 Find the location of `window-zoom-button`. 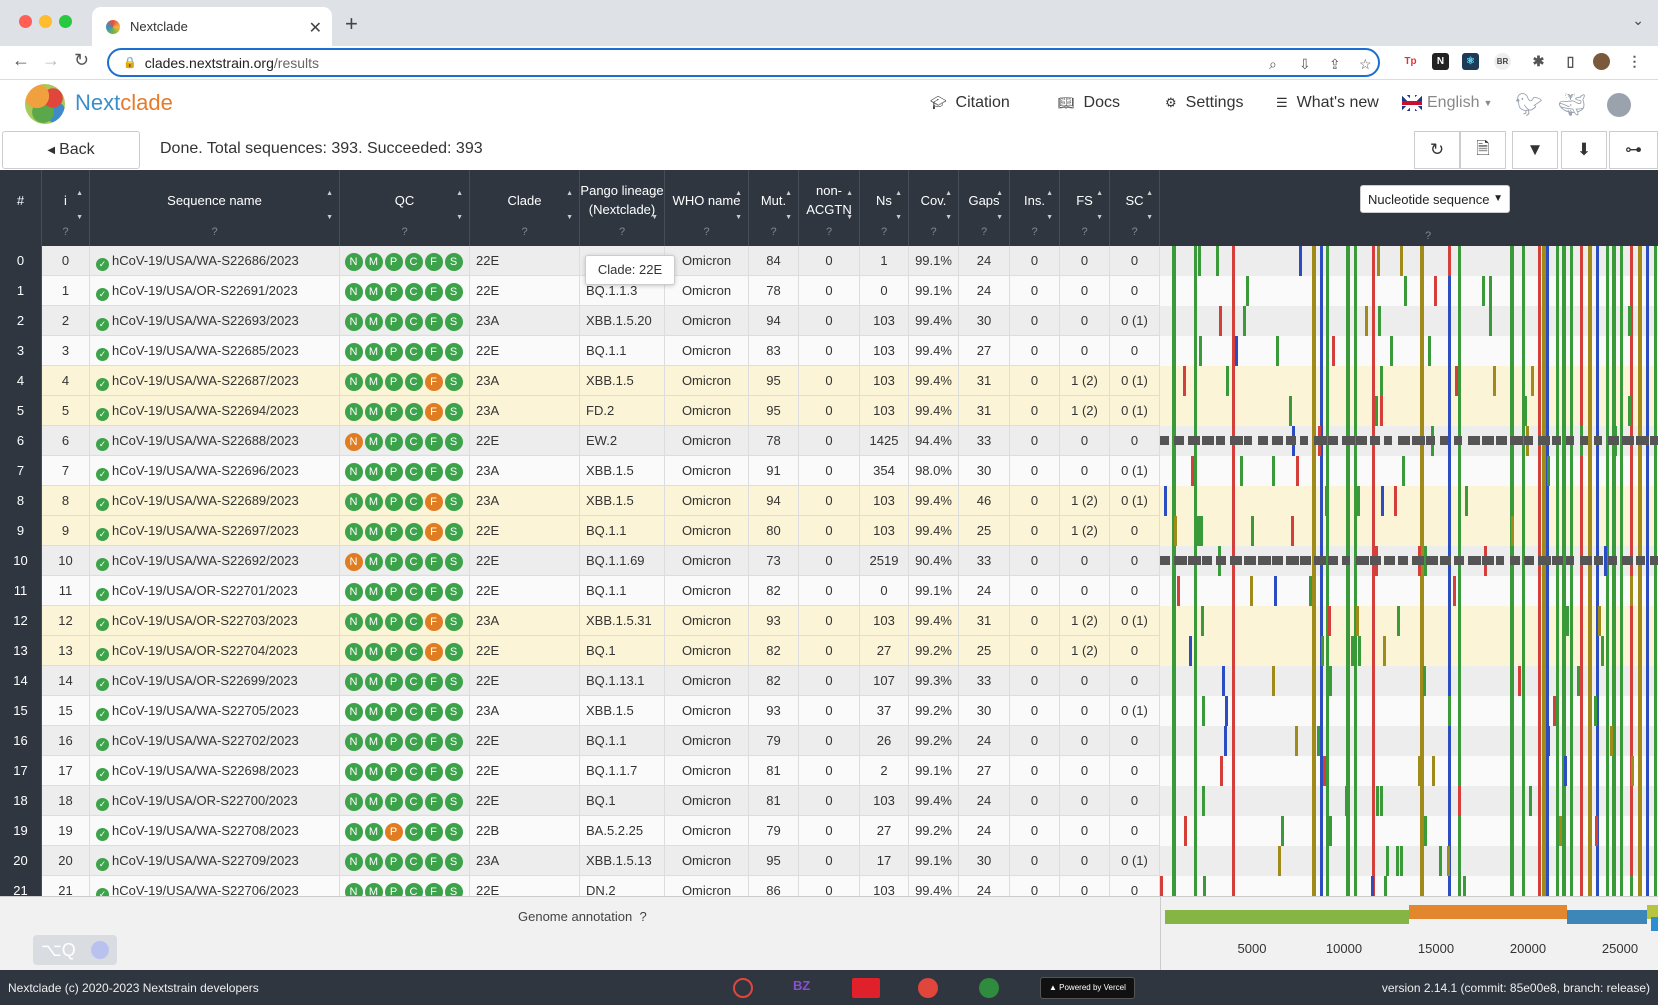

window-zoom-button is located at coordinates (65, 21).